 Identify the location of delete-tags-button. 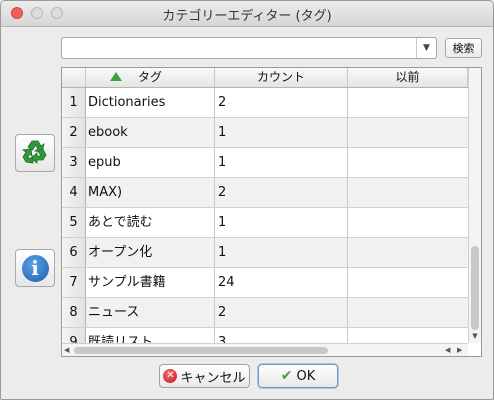
(35, 153).